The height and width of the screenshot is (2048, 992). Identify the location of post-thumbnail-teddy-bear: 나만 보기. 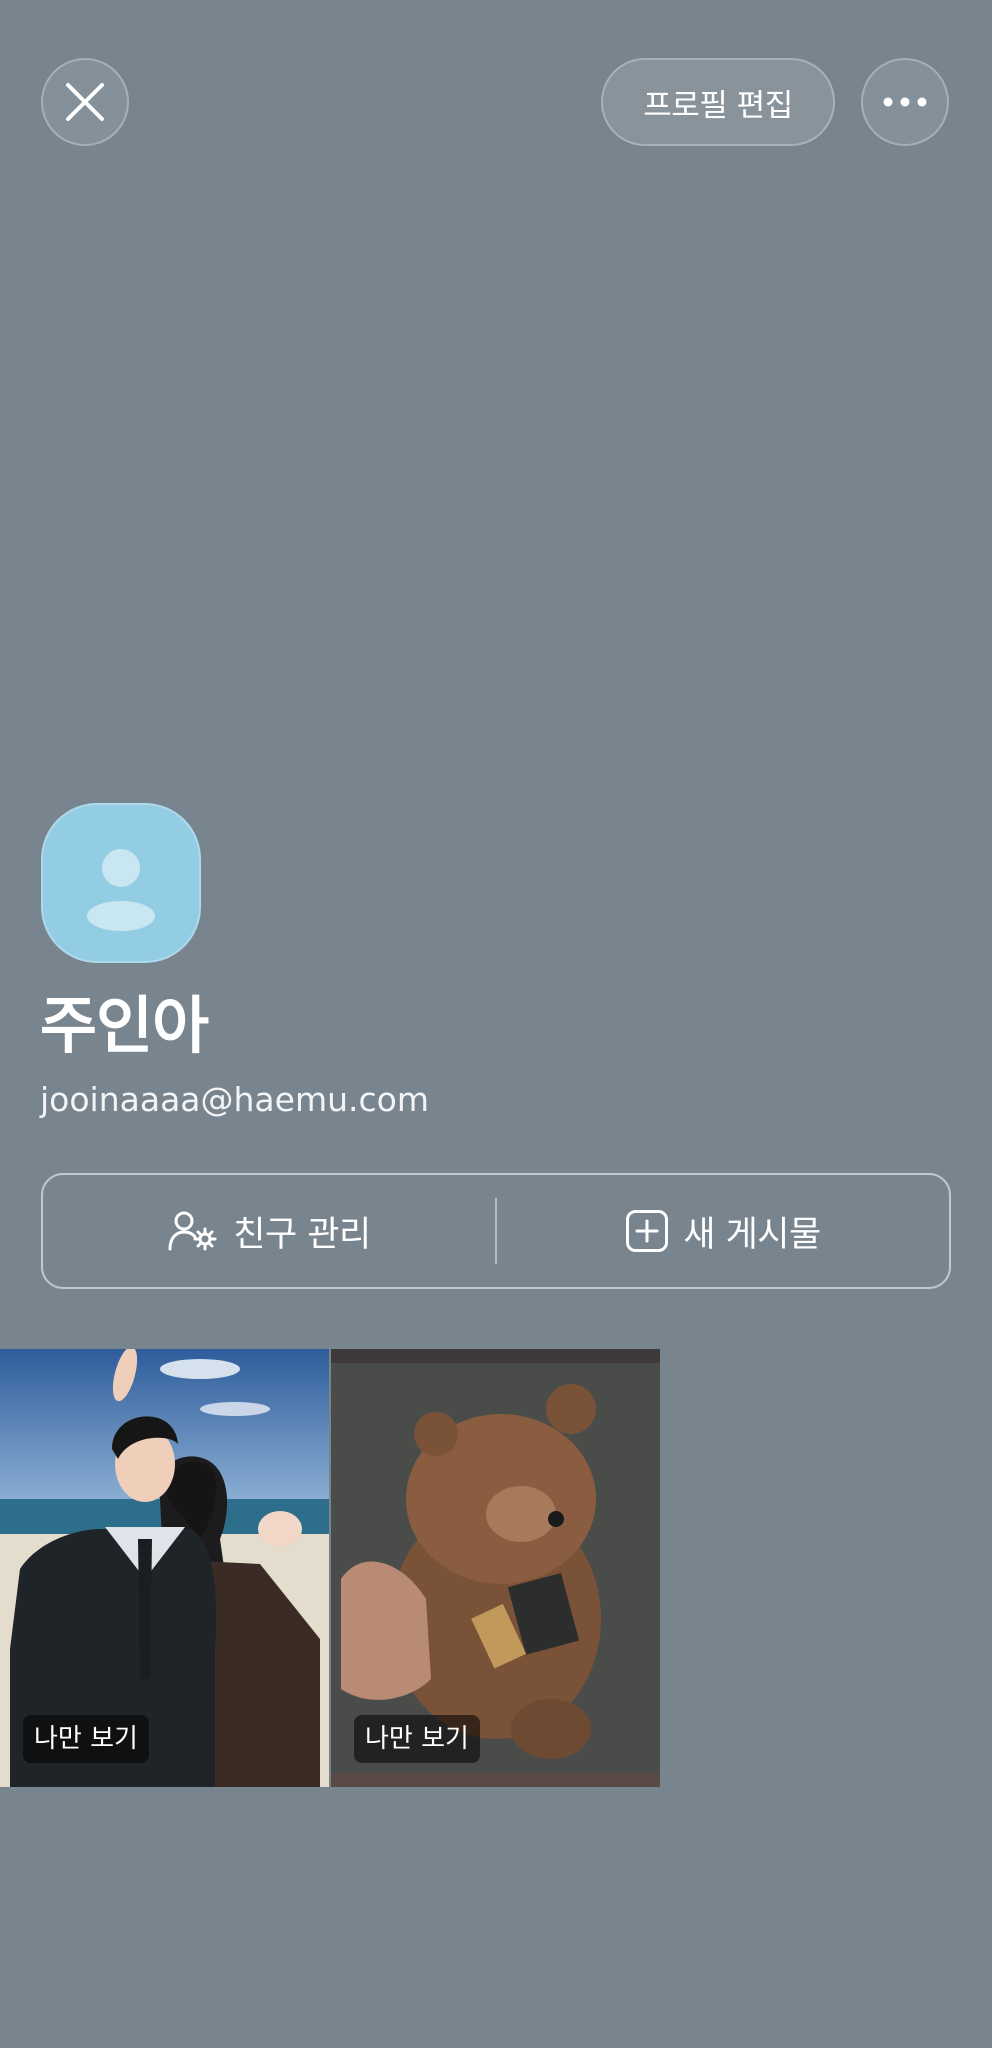
(495, 1568).